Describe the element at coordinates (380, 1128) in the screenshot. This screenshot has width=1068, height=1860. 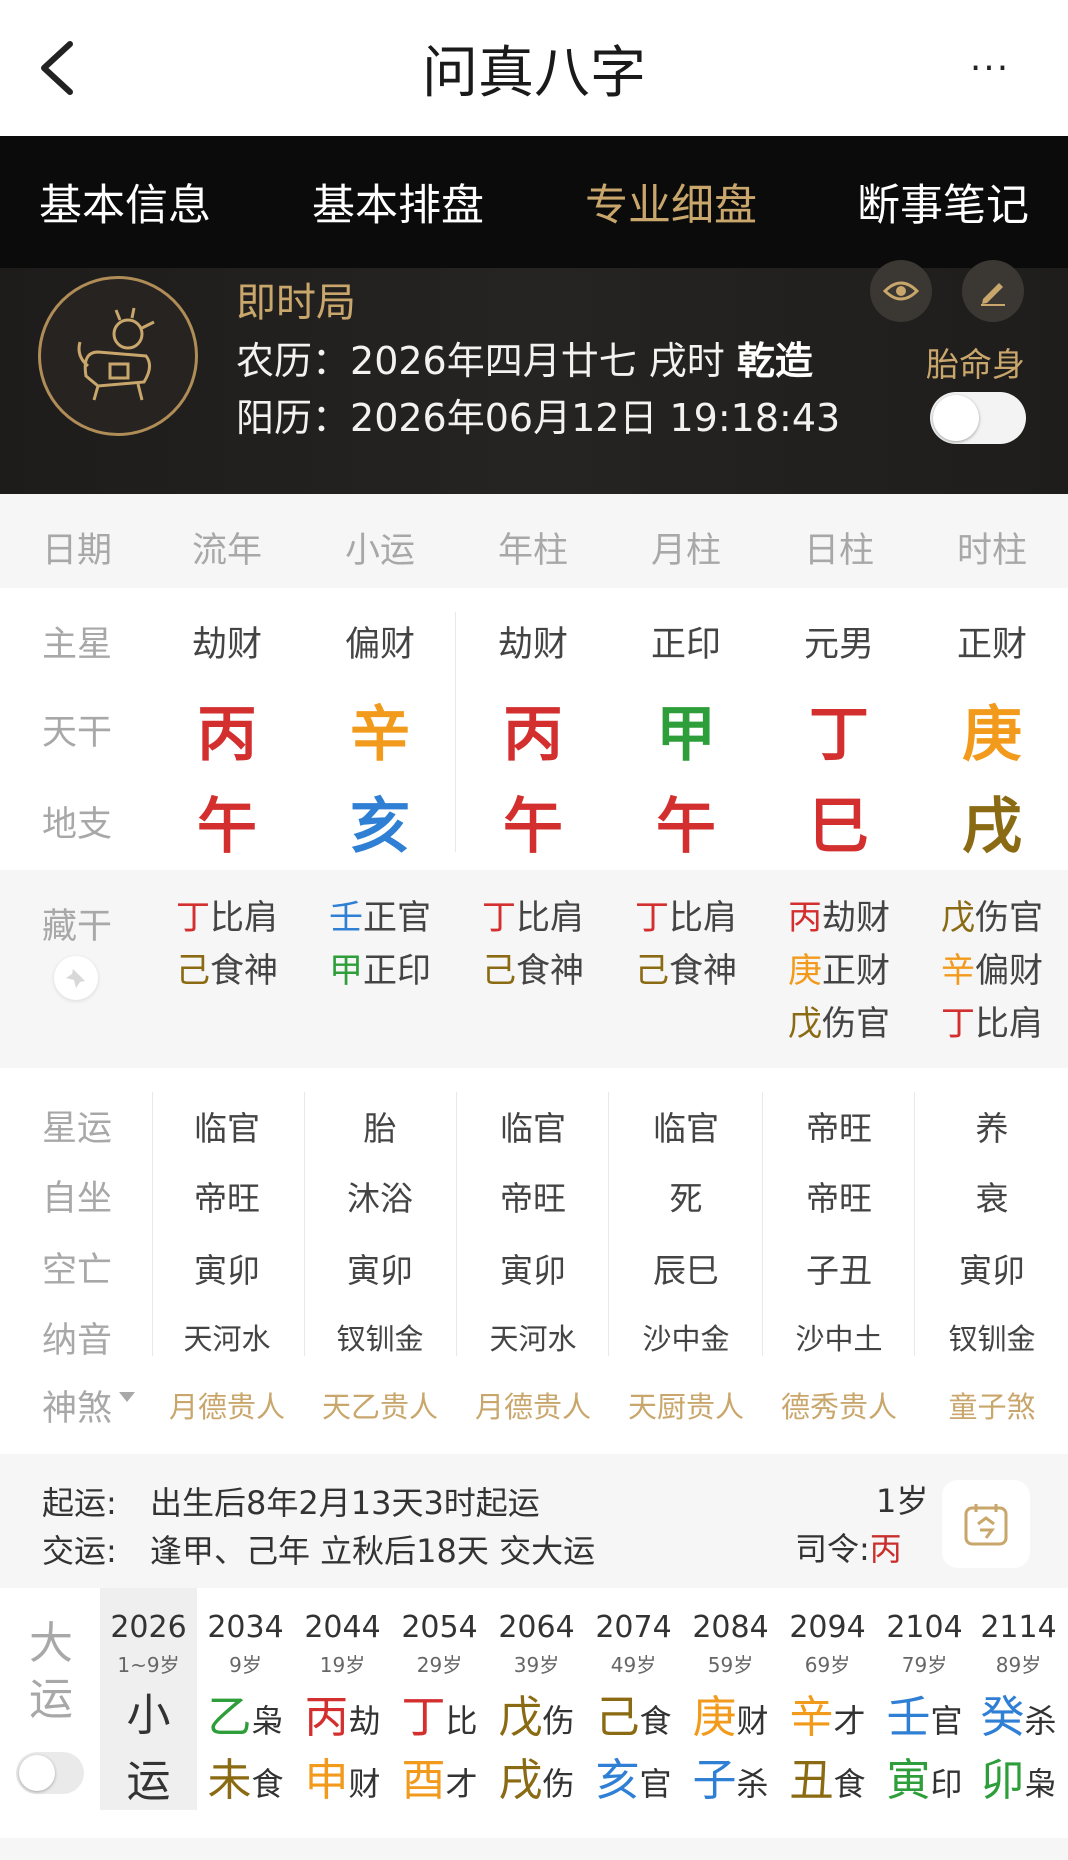
I see `xingyun-cell: 胎` at that location.